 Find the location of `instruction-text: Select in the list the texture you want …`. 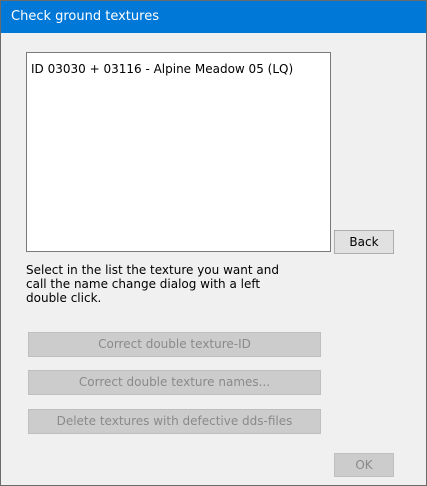

instruction-text: Select in the list the texture you want … is located at coordinates (161, 284).